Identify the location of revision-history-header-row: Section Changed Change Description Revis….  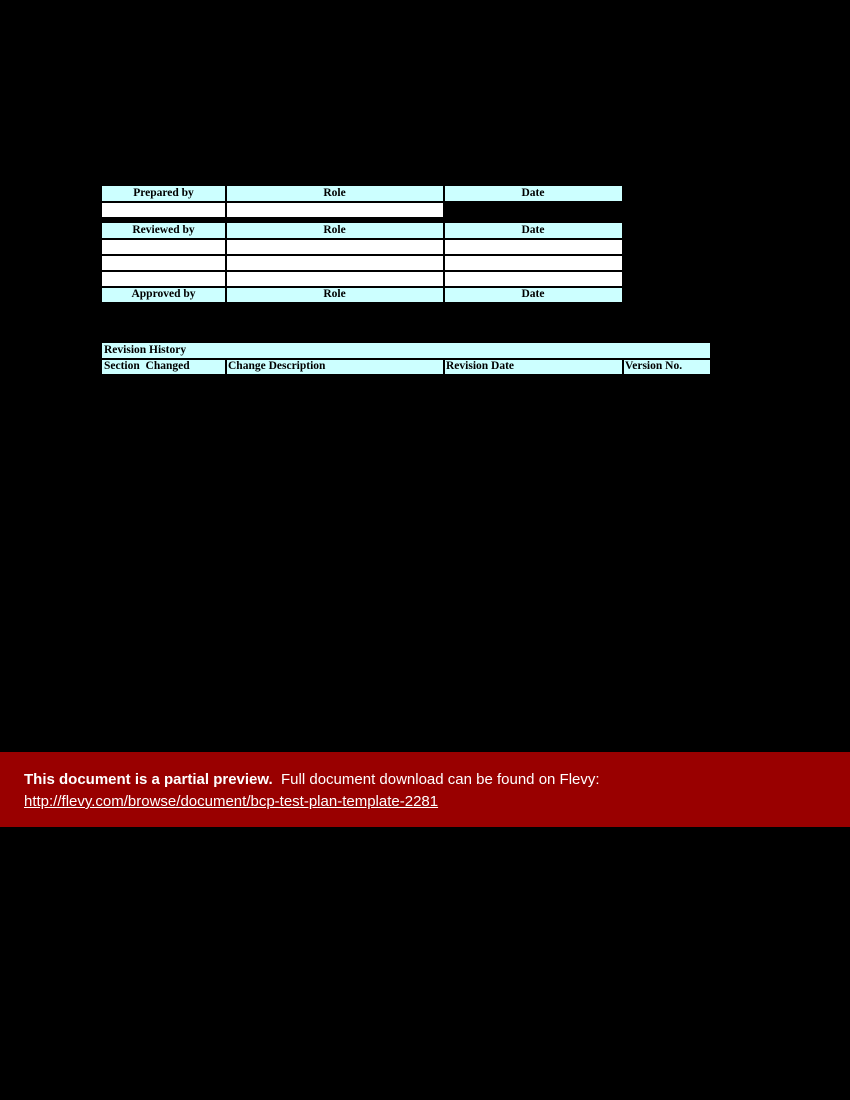
(406, 366).